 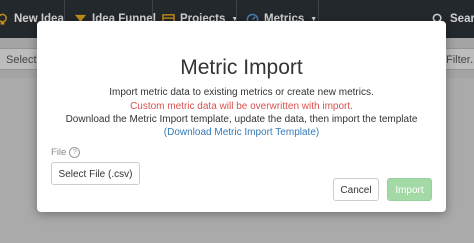 I want to click on question-circle-icon: ?, so click(x=75, y=152).